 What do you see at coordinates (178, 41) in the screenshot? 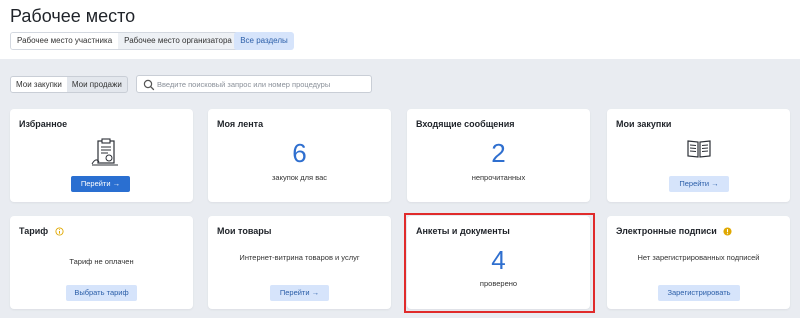
I see `tab-organizer-workspace: Рабочее место организатора` at bounding box center [178, 41].